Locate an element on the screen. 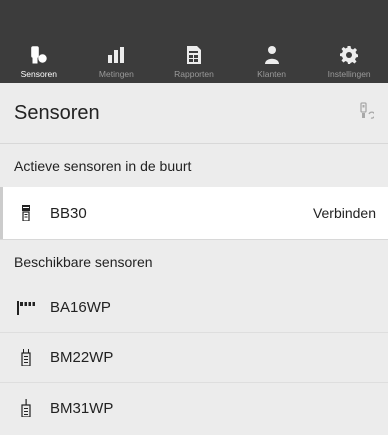 This screenshot has height=435, width=388. available-sensor-row: BM31WP is located at coordinates (194, 408).